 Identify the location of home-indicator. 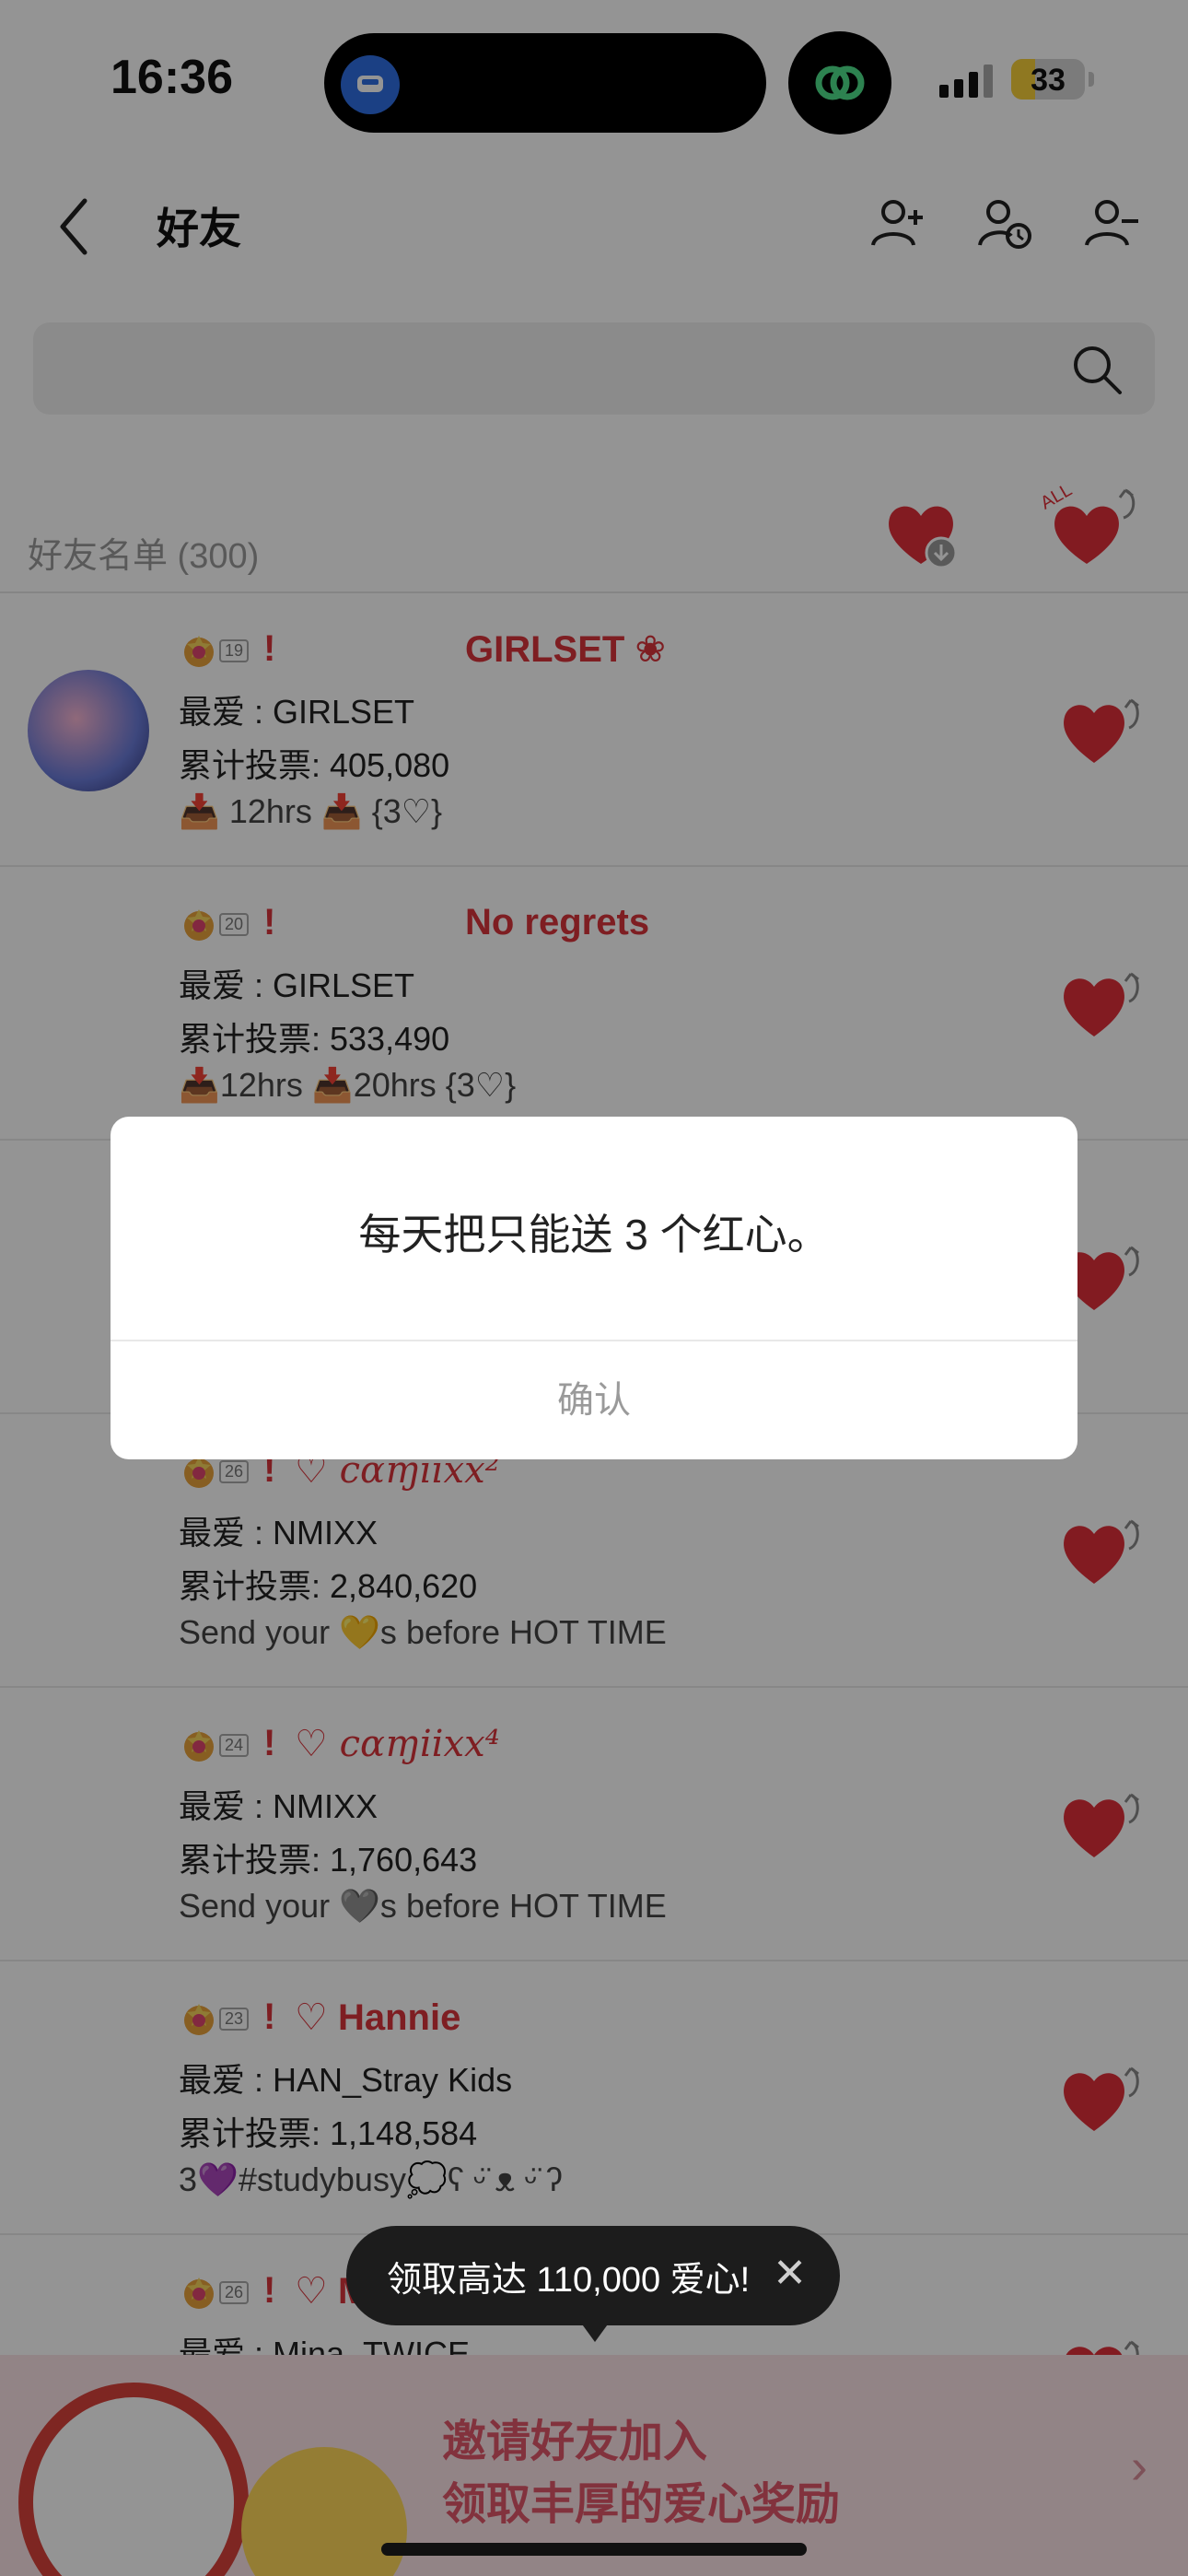
(594, 2549).